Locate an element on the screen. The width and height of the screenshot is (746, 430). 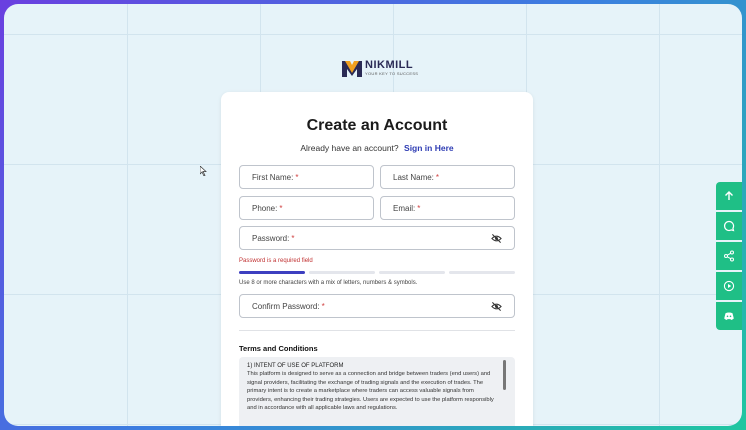
phone-label: Phone: is located at coordinates (265, 208).